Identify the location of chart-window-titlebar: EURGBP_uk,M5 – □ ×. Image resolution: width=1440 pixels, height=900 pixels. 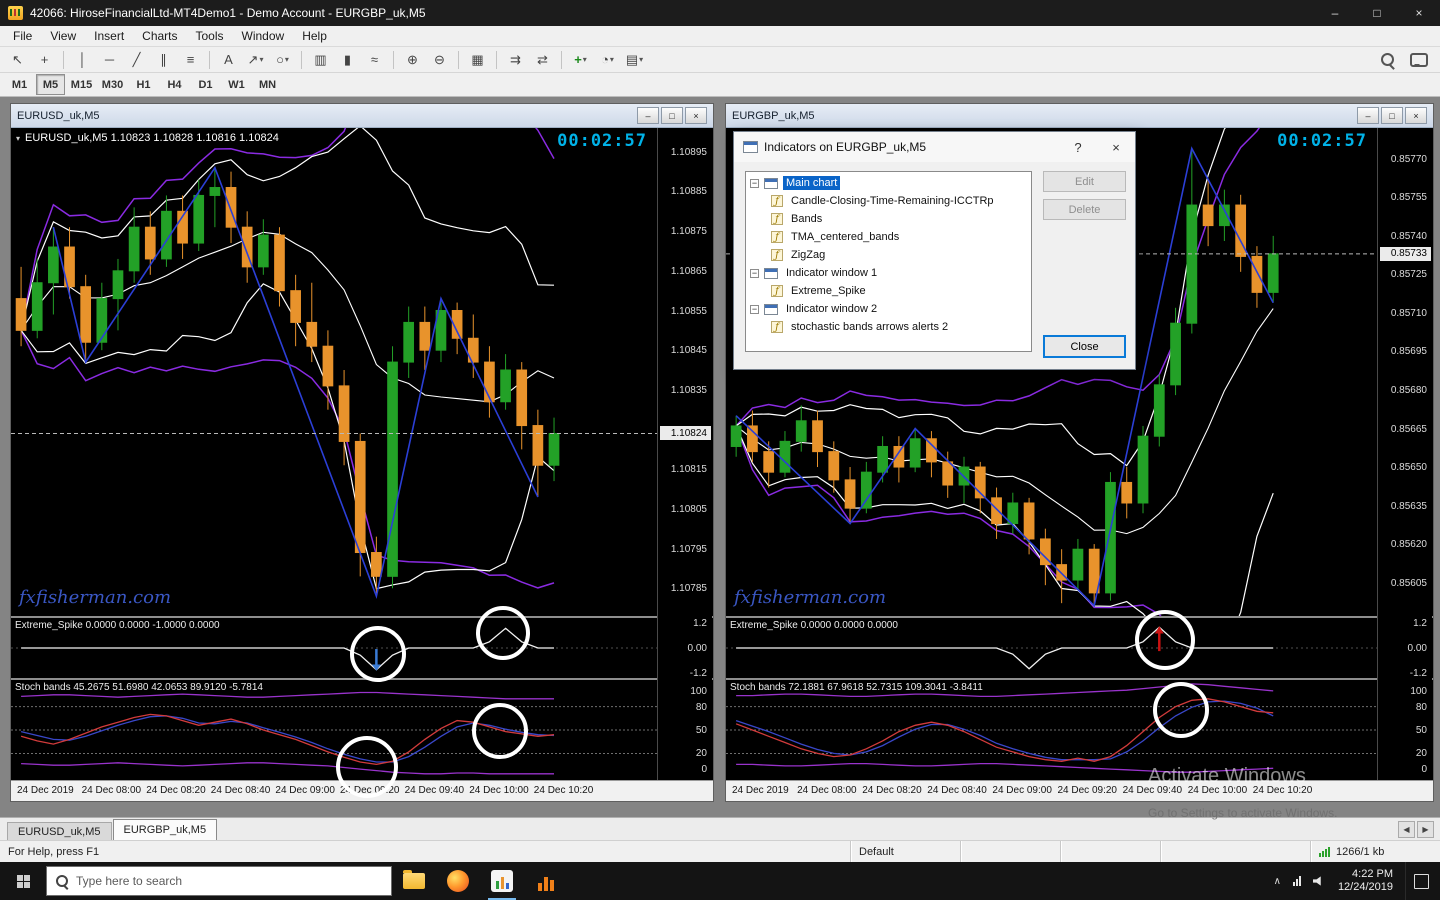
(1079, 116).